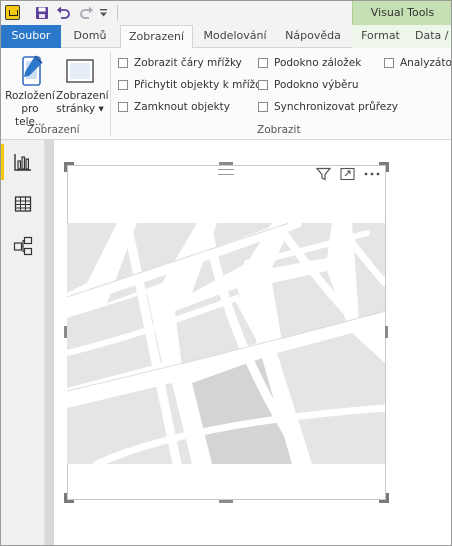  I want to click on resize-handle-bottom, so click(226, 501).